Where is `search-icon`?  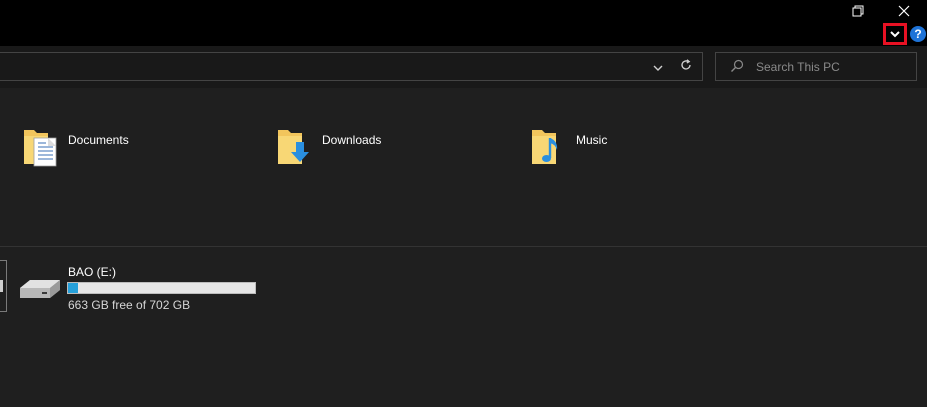
search-icon is located at coordinates (737, 68).